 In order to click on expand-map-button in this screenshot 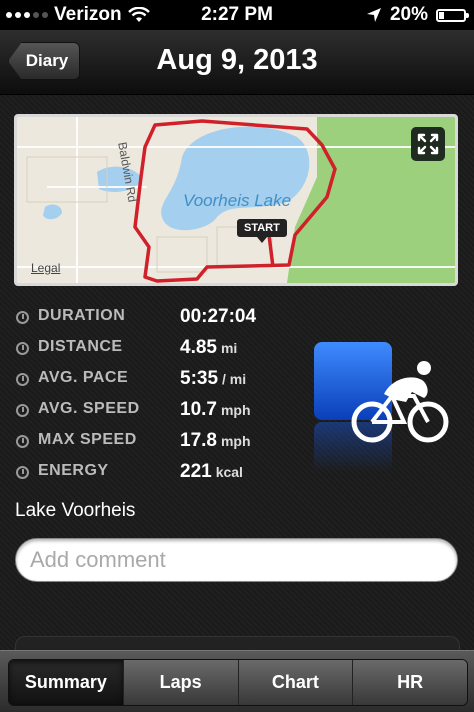, I will do `click(428, 144)`.